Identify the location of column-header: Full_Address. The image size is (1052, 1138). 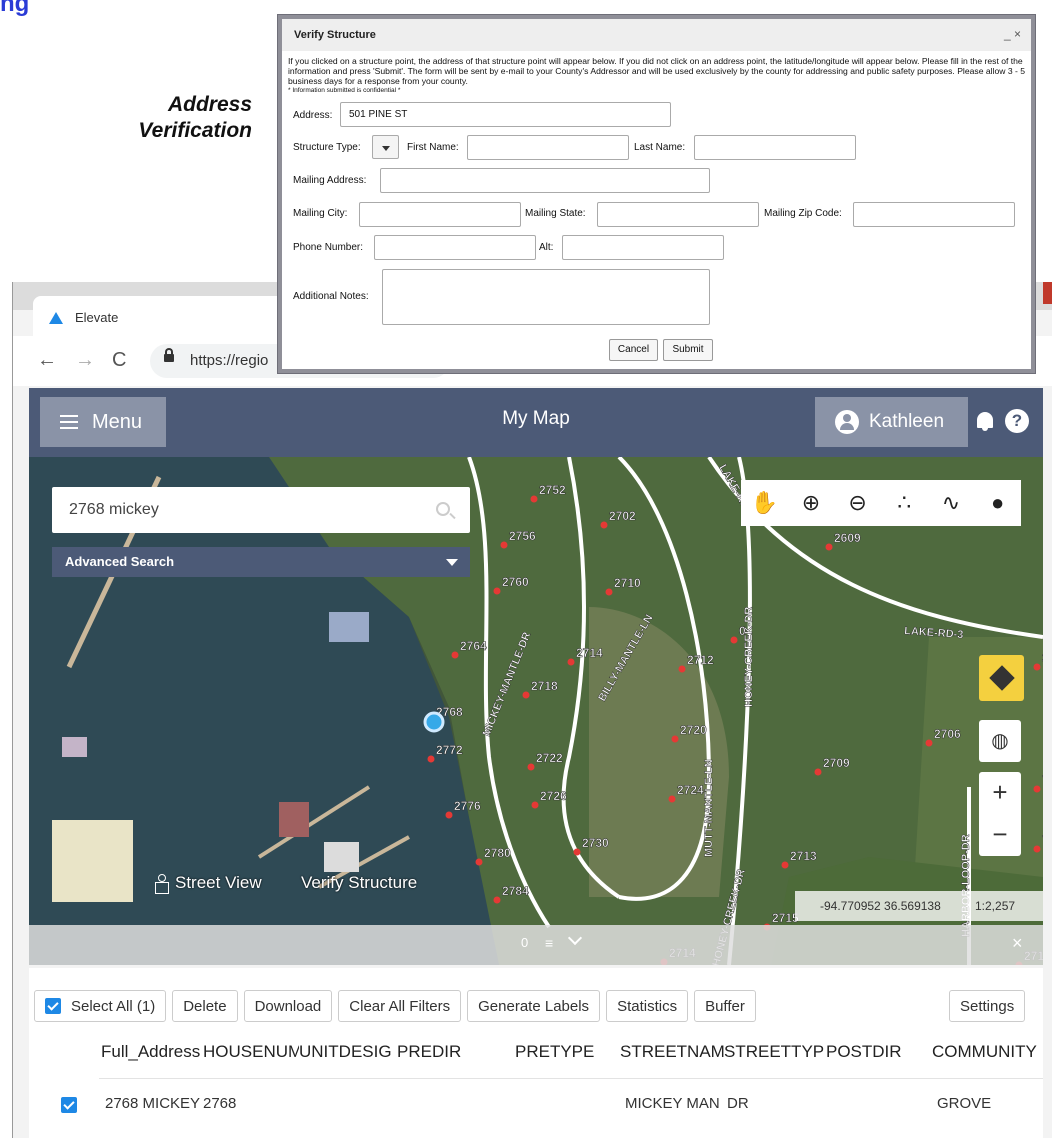
(152, 1052).